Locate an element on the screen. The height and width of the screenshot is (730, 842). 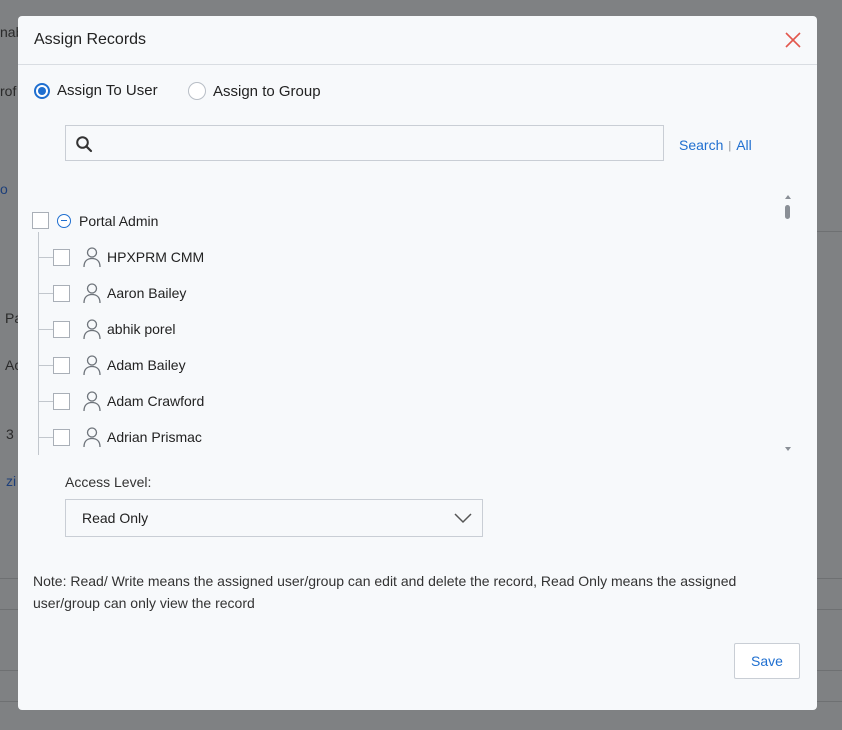
search-input is located at coordinates (377, 144).